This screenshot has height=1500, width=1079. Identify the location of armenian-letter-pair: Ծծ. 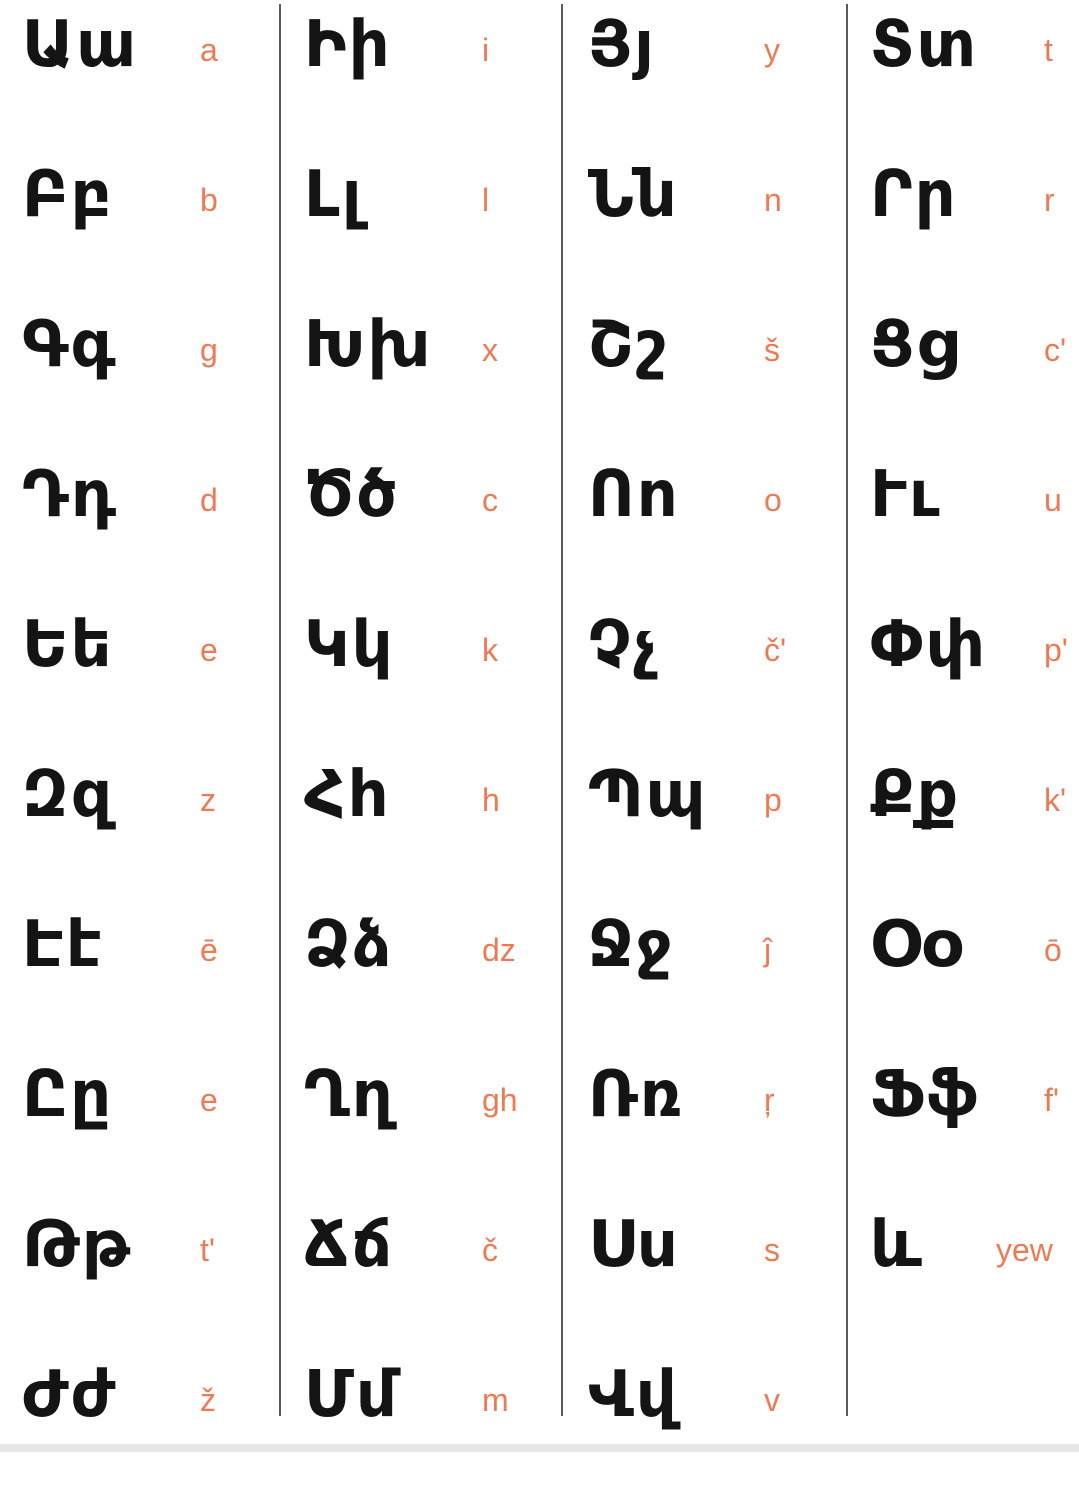
(352, 495).